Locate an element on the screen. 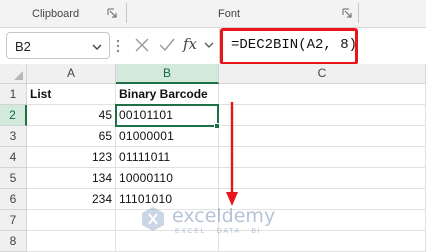  row-header-6: 6 is located at coordinates (13, 199).